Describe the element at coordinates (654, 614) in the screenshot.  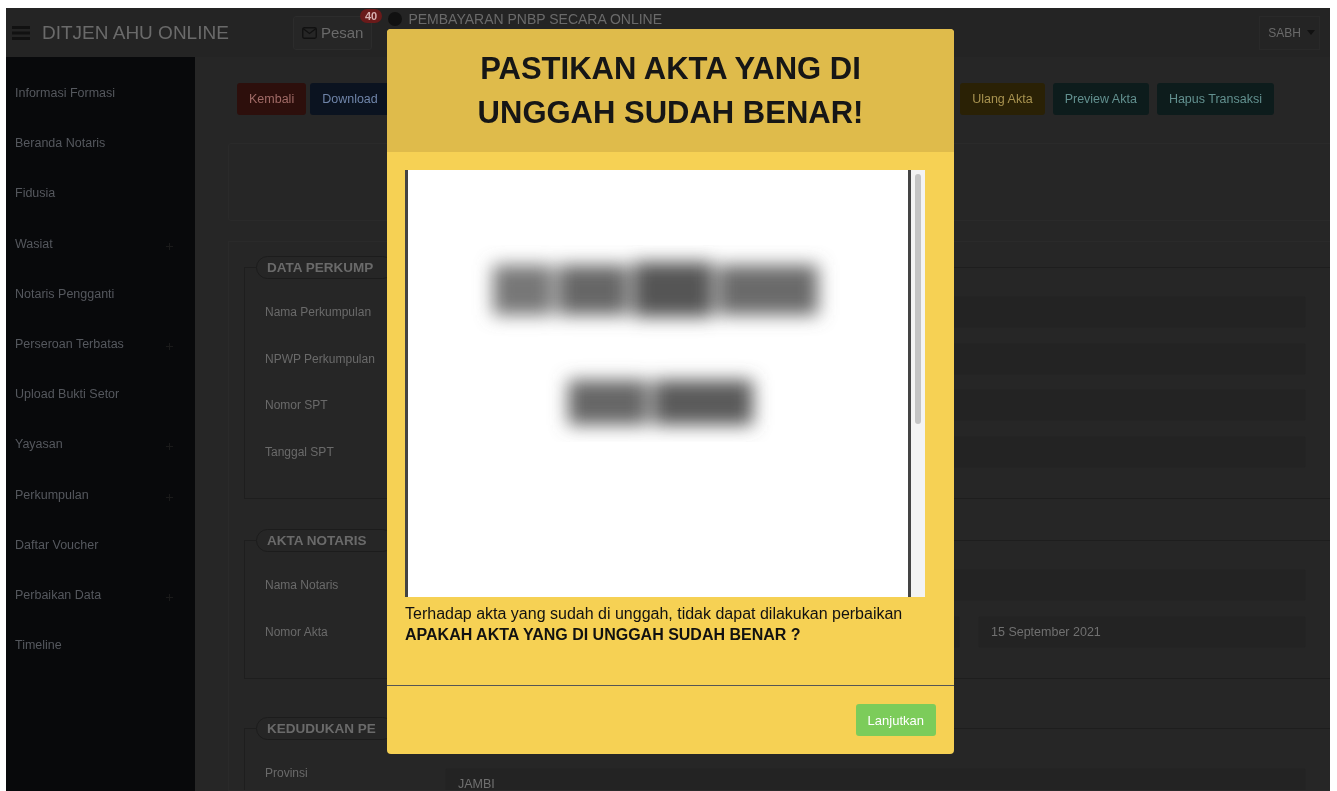
I see `dialog-message: Terhadap akta yang sudah di unggah, tidak dapat dilakukan perbaikan` at that location.